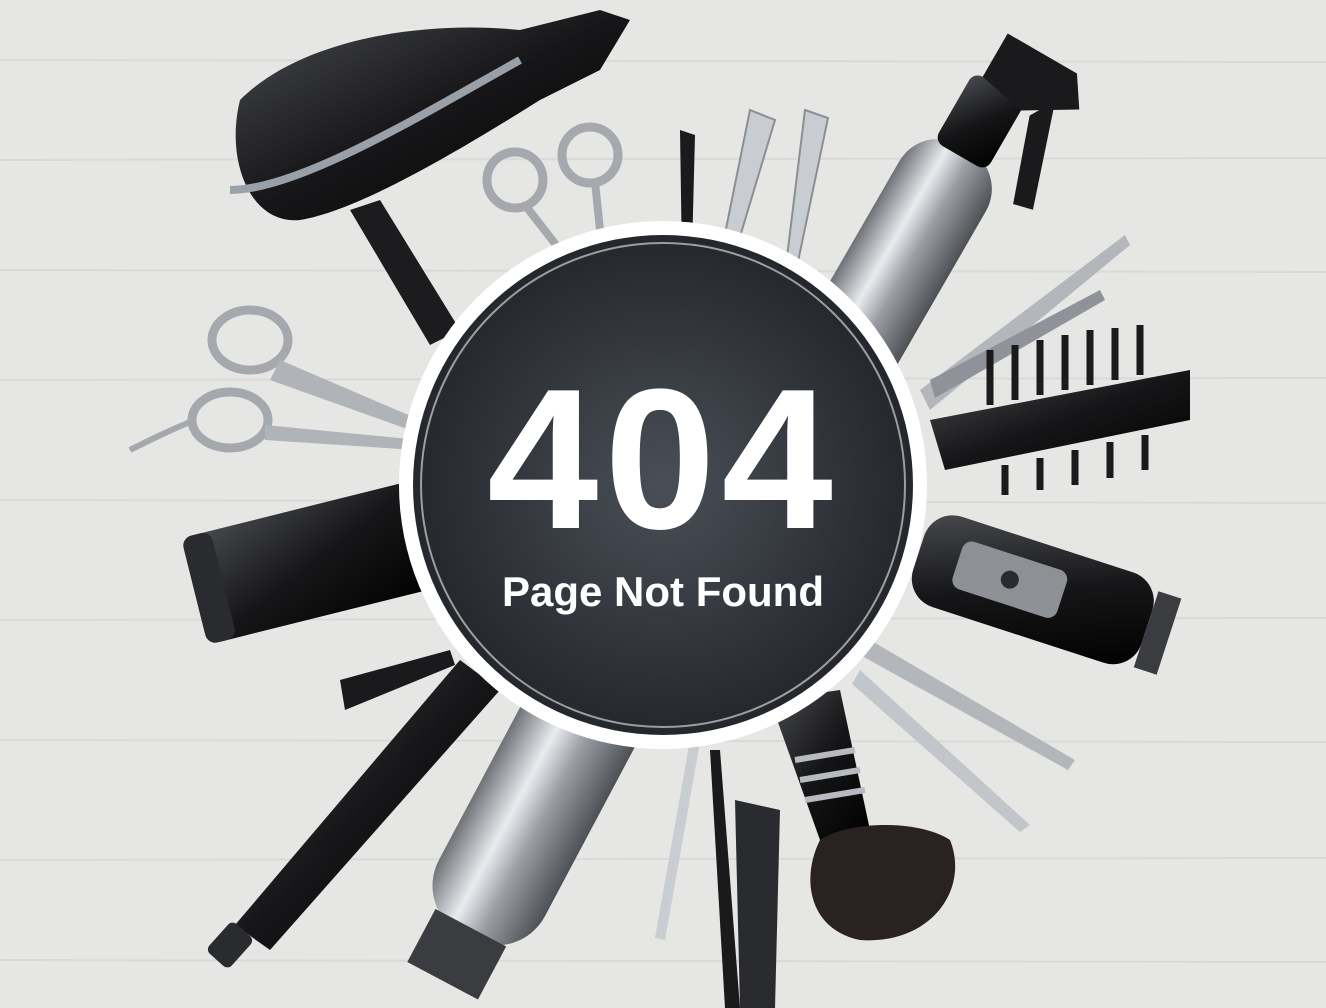  I want to click on error-code: 404, so click(663, 459).